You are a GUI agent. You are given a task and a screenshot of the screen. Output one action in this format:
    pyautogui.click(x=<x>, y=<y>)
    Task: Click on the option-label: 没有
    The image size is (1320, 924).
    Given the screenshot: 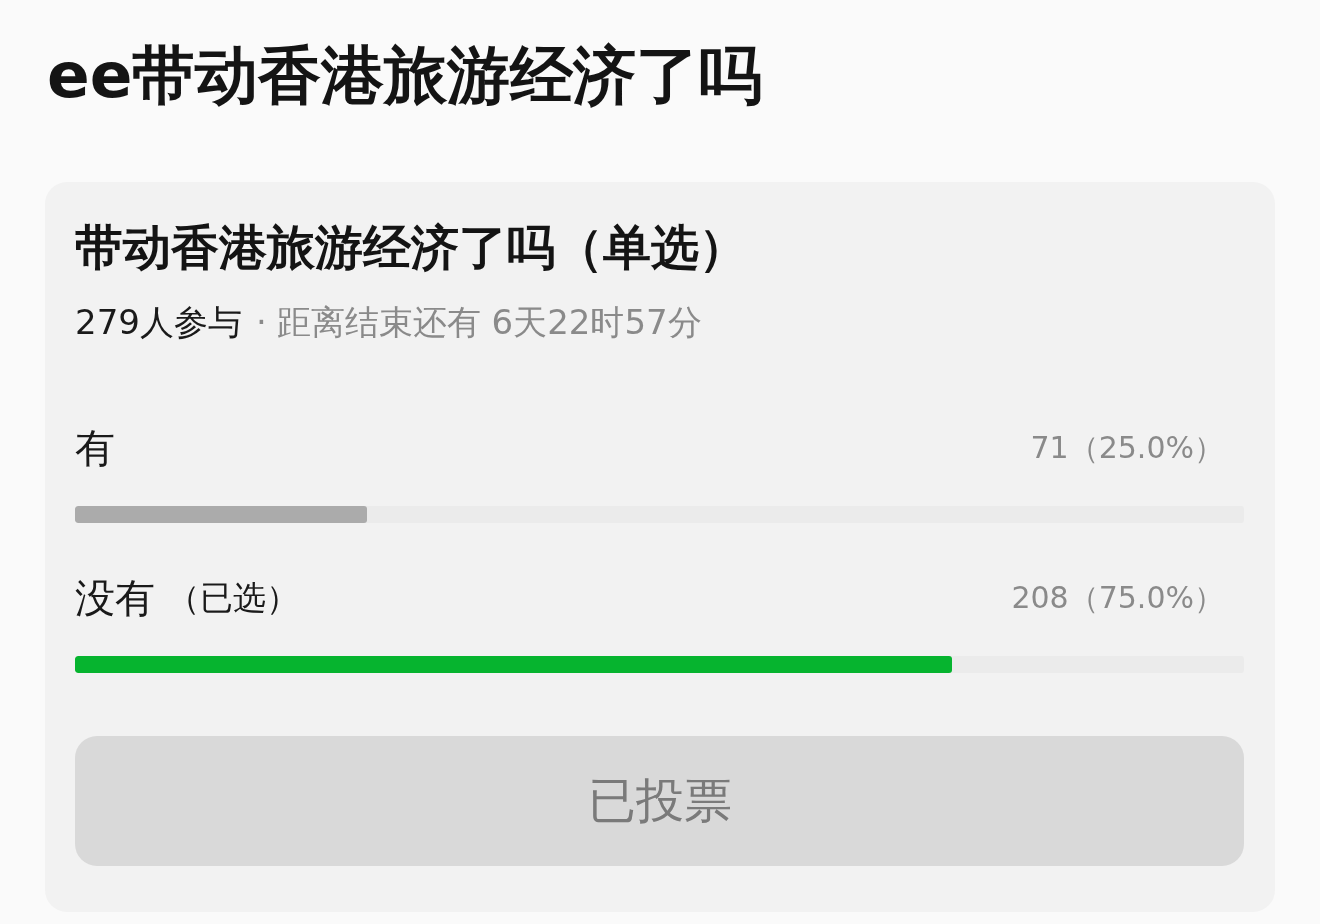 What is the action you would take?
    pyautogui.click(x=115, y=598)
    